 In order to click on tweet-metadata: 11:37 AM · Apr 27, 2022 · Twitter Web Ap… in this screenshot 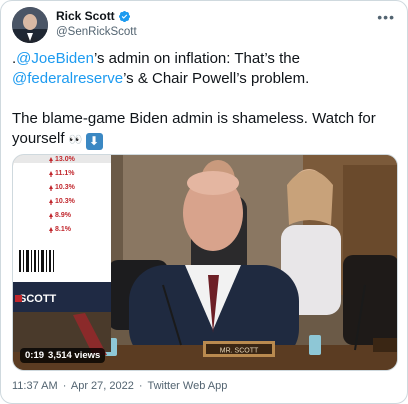, I will do `click(120, 386)`.